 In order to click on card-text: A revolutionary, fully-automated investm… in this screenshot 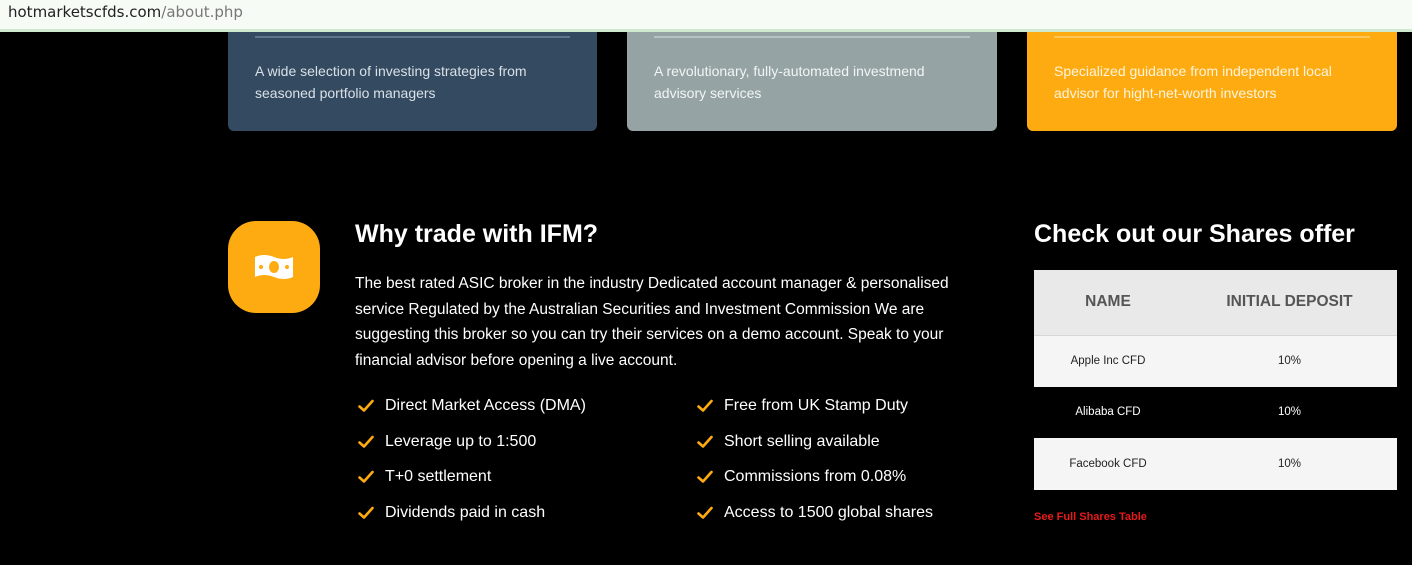, I will do `click(789, 82)`.